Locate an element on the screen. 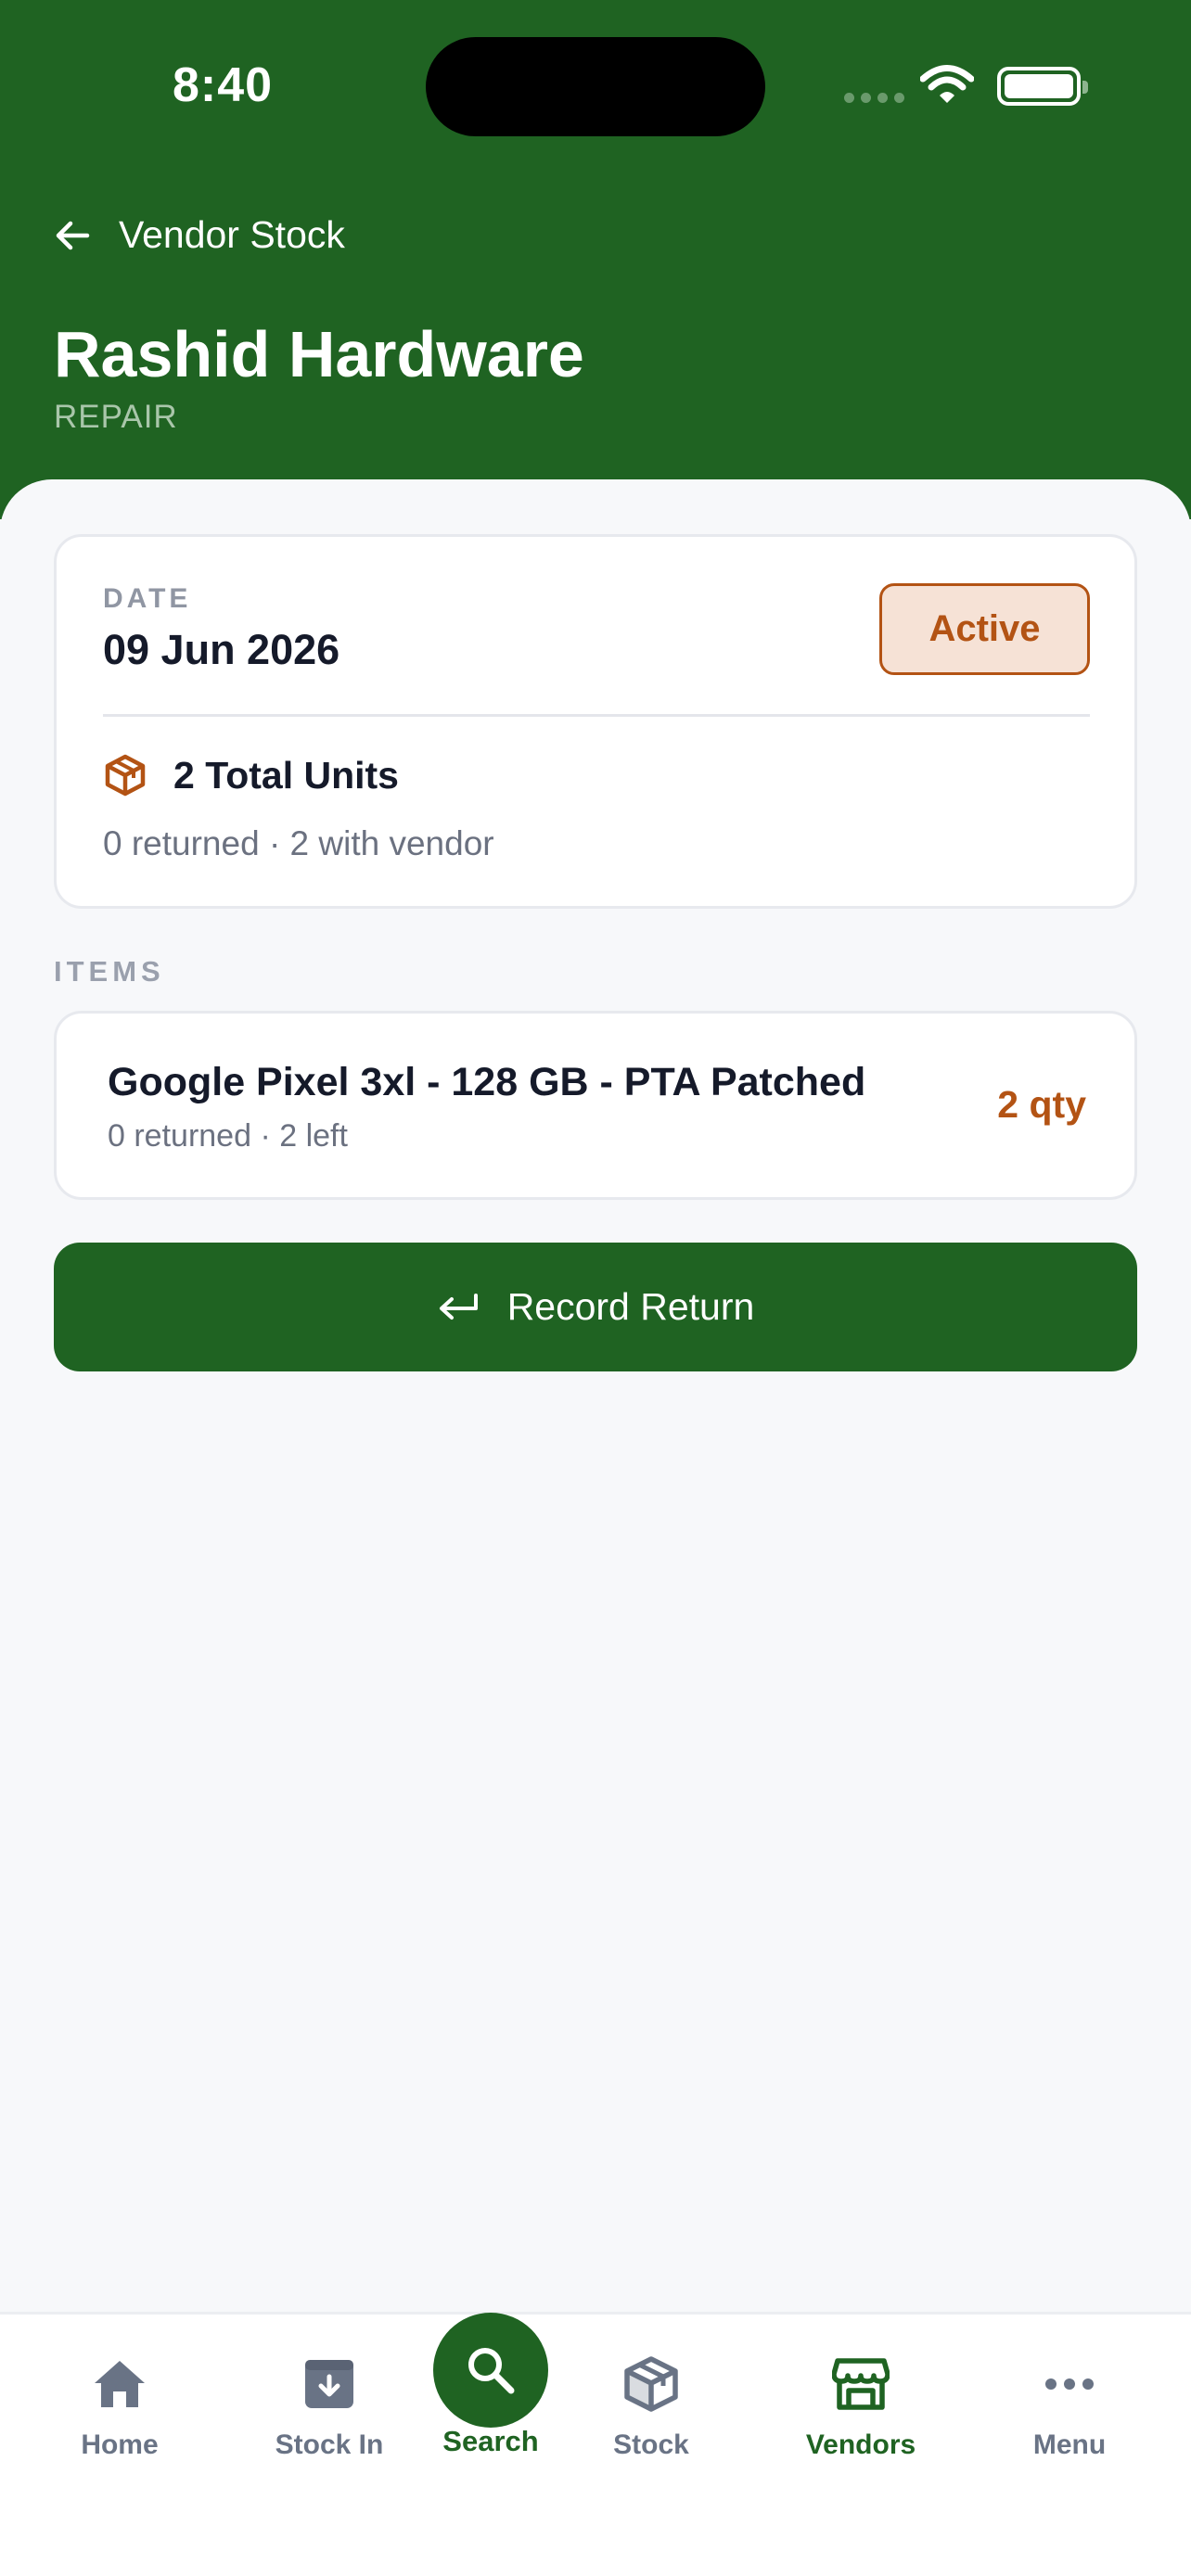  total-units-row: 2 Total Units is located at coordinates (251, 775).